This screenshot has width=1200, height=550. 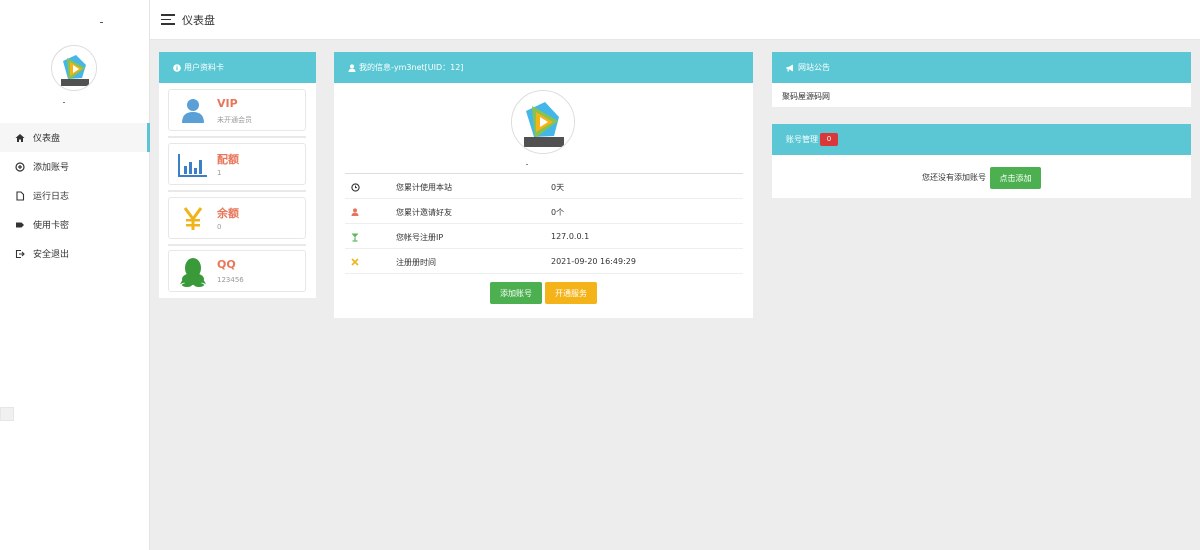 I want to click on panel-title: 我的信息-ym3net[UID：12], so click(x=411, y=67).